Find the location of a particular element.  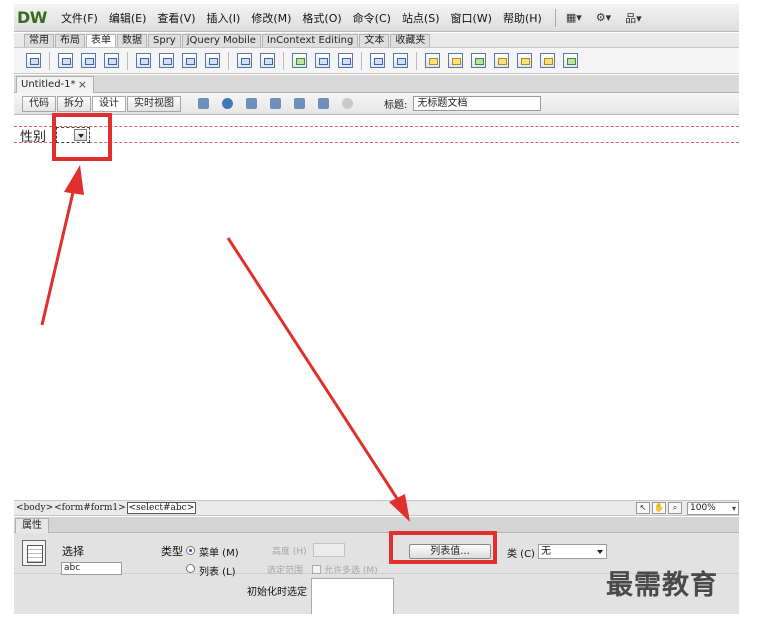

type-label: 类型 is located at coordinates (172, 551).